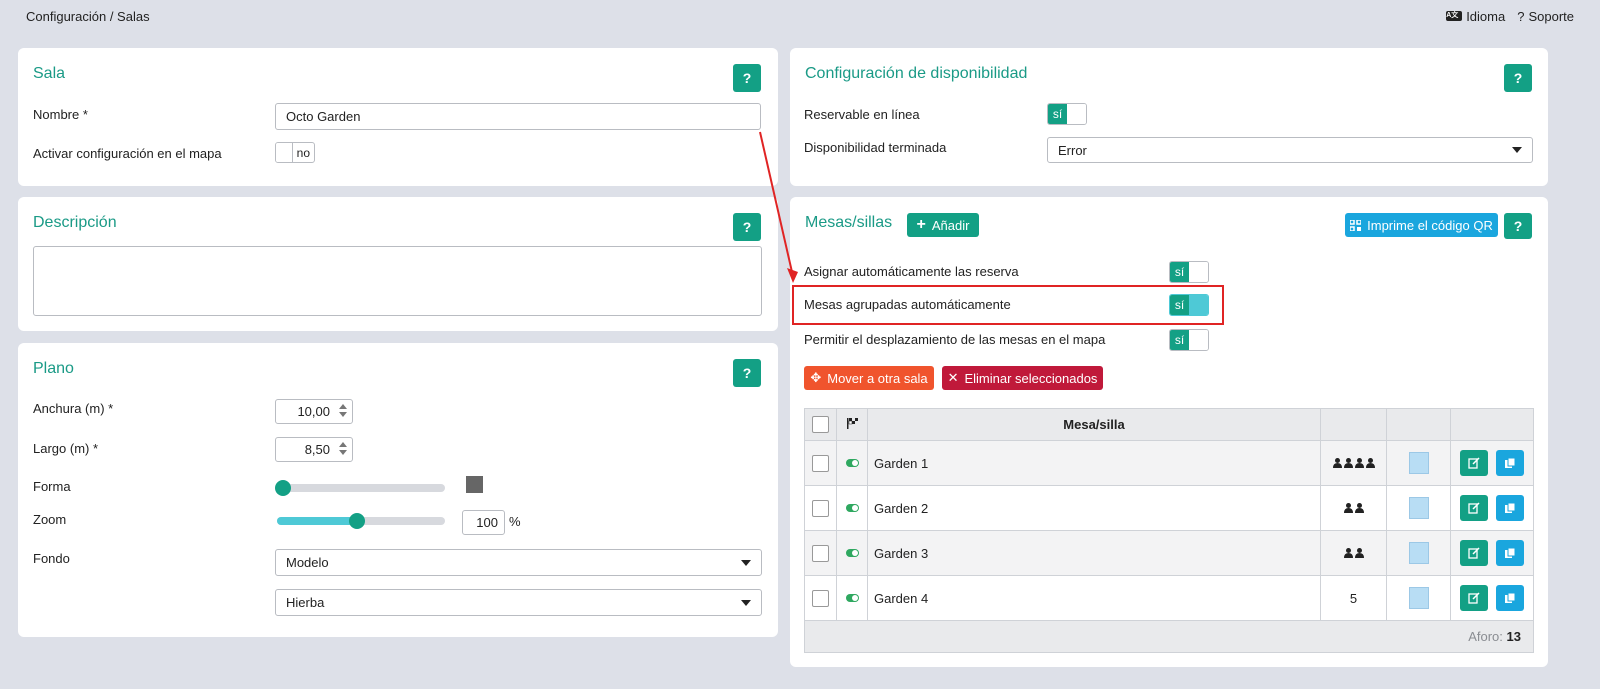 The width and height of the screenshot is (1600, 689). Describe the element at coordinates (1518, 226) in the screenshot. I see `mesas-help-button: ?` at that location.